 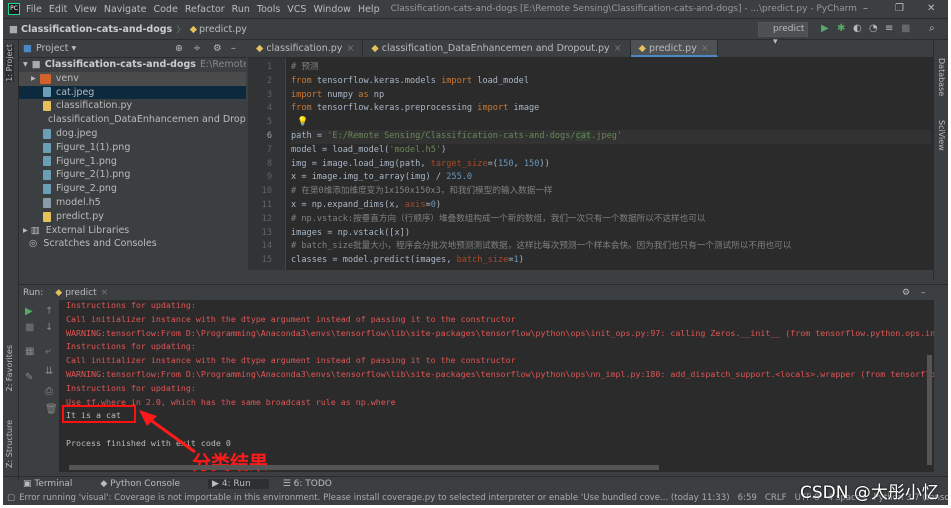 What do you see at coordinates (899, 8) in the screenshot?
I see `restore-icon: ❐` at bounding box center [899, 8].